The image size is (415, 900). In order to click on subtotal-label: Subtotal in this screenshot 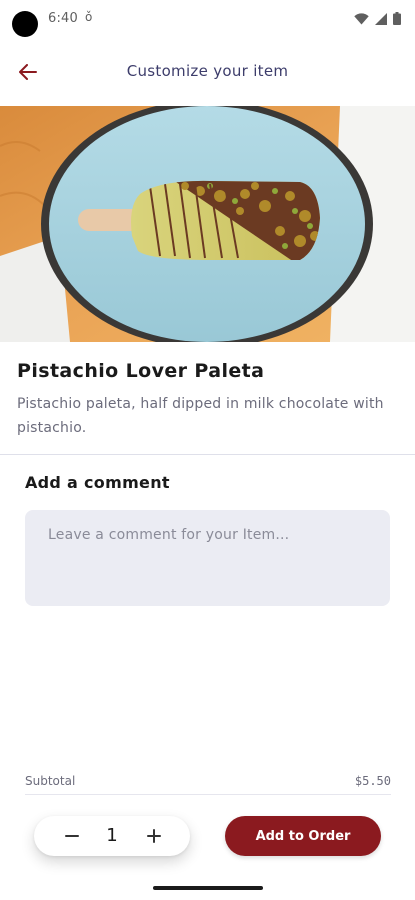, I will do `click(50, 781)`.